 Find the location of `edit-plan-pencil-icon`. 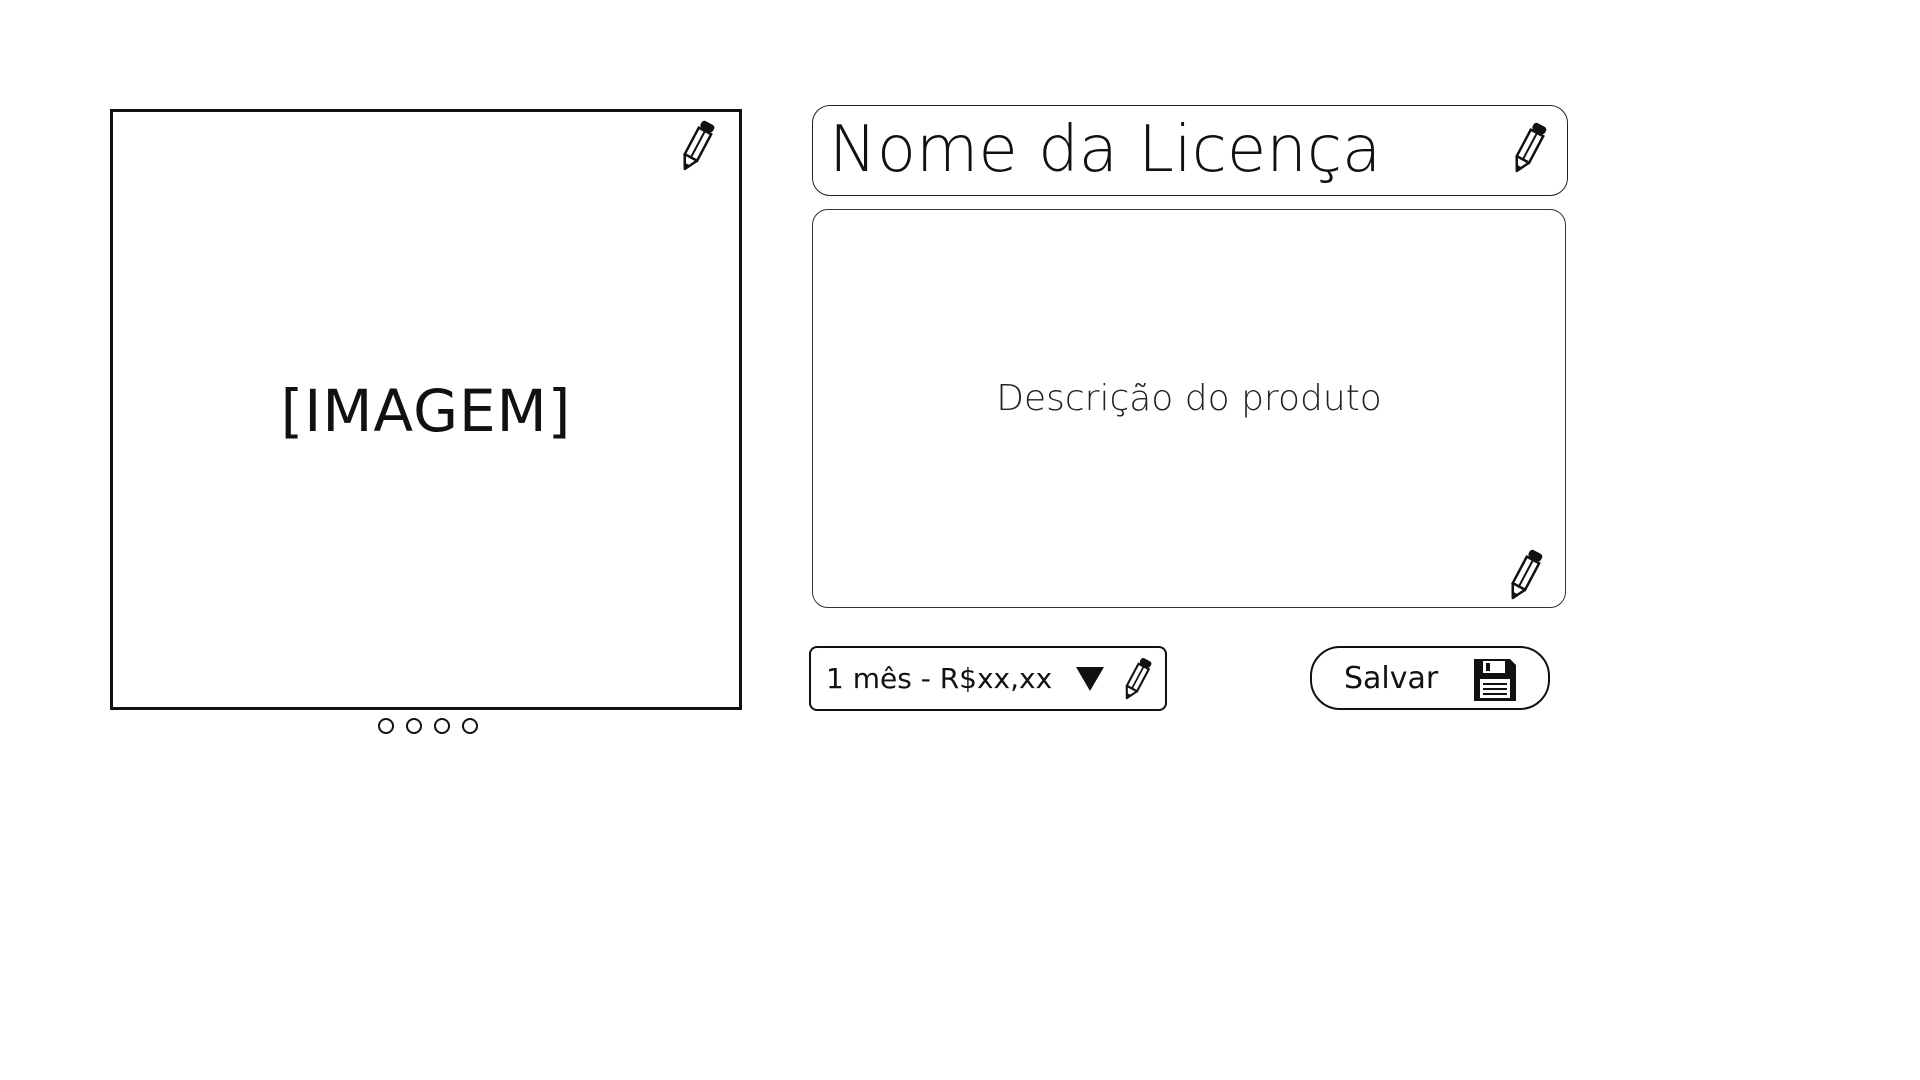

edit-plan-pencil-icon is located at coordinates (1137, 679).